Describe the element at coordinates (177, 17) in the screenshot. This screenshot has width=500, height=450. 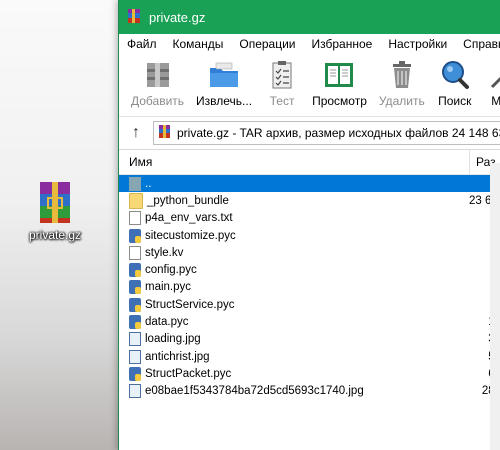
I see `window-title: private.gz` at that location.